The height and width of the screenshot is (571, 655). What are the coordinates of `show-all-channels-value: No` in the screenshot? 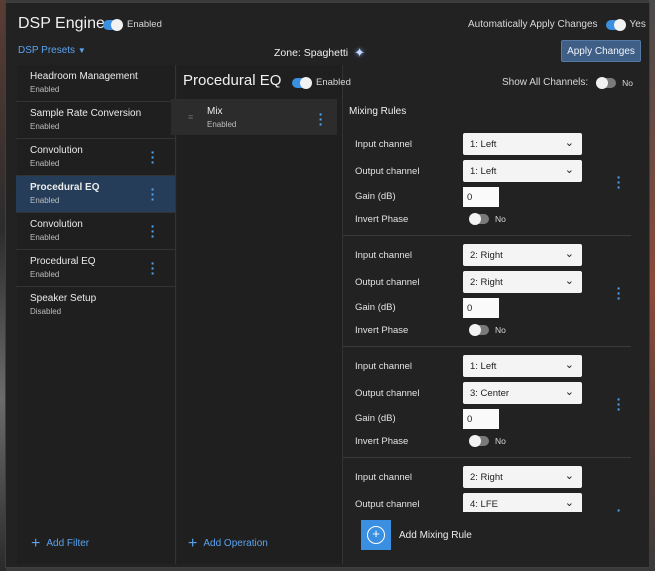 It's located at (628, 82).